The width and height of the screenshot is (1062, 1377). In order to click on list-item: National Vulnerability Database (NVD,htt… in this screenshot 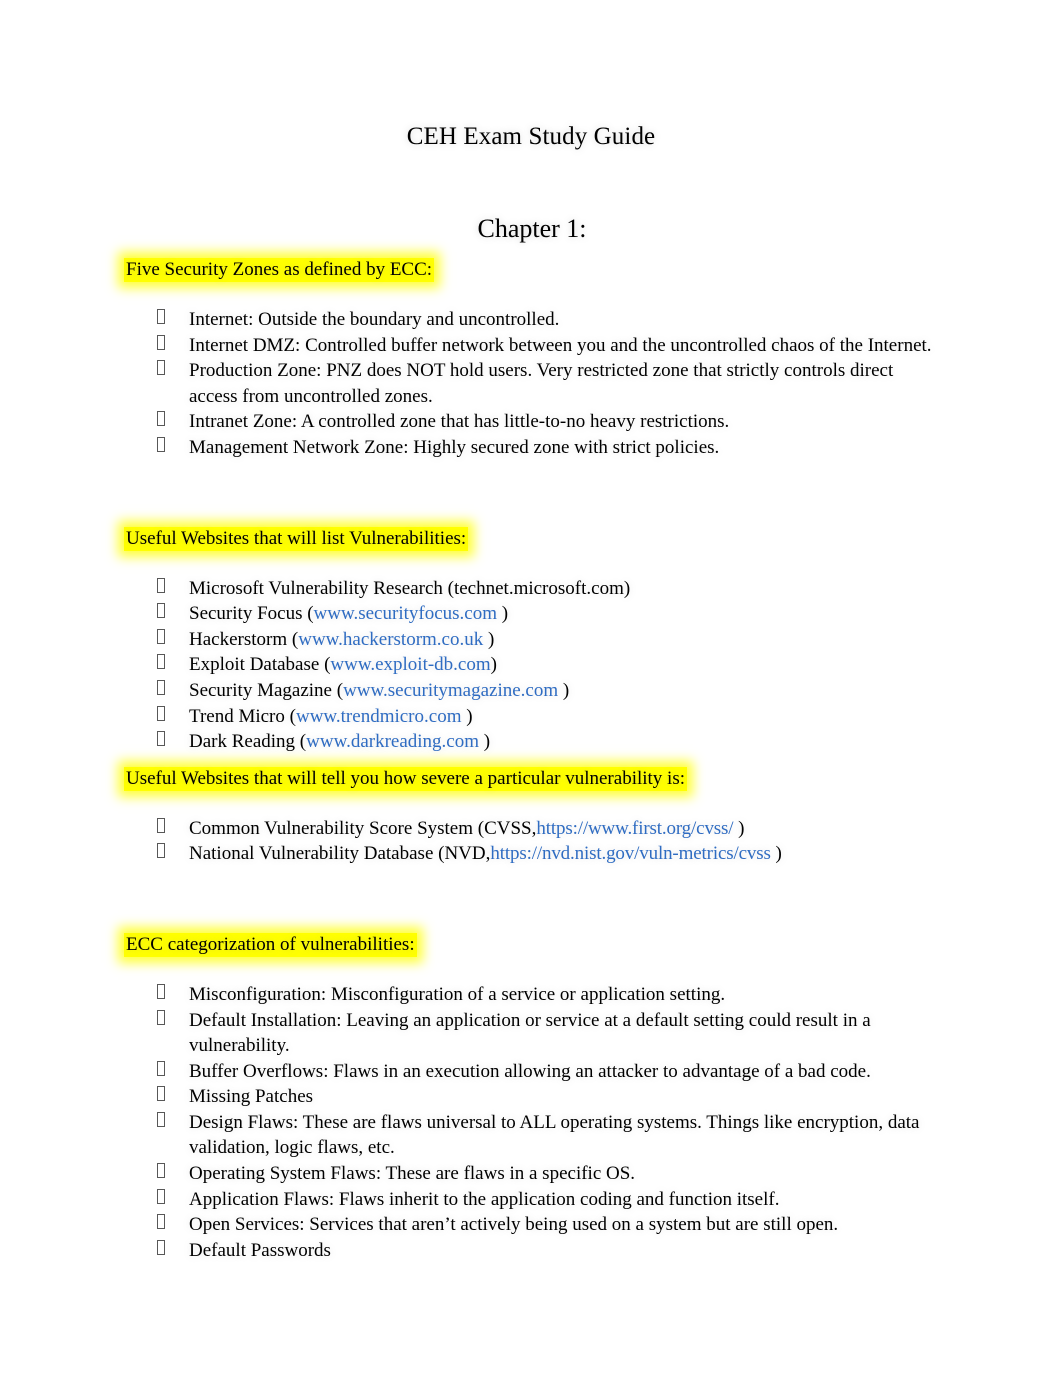, I will do `click(534, 854)`.